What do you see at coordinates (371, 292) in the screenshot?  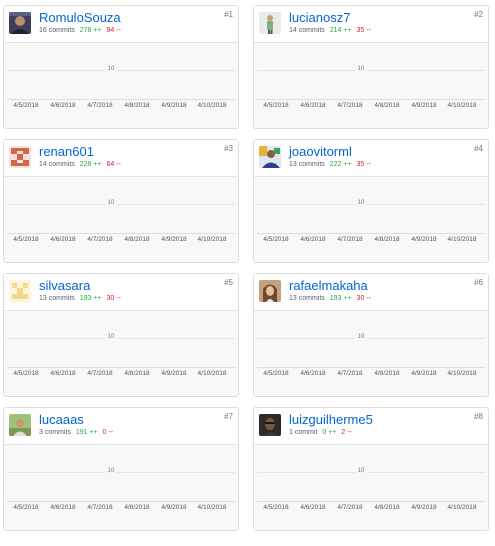 I see `contributor-header: rafaelmakaha 13 commits 193 ++ 30 -- #6` at bounding box center [371, 292].